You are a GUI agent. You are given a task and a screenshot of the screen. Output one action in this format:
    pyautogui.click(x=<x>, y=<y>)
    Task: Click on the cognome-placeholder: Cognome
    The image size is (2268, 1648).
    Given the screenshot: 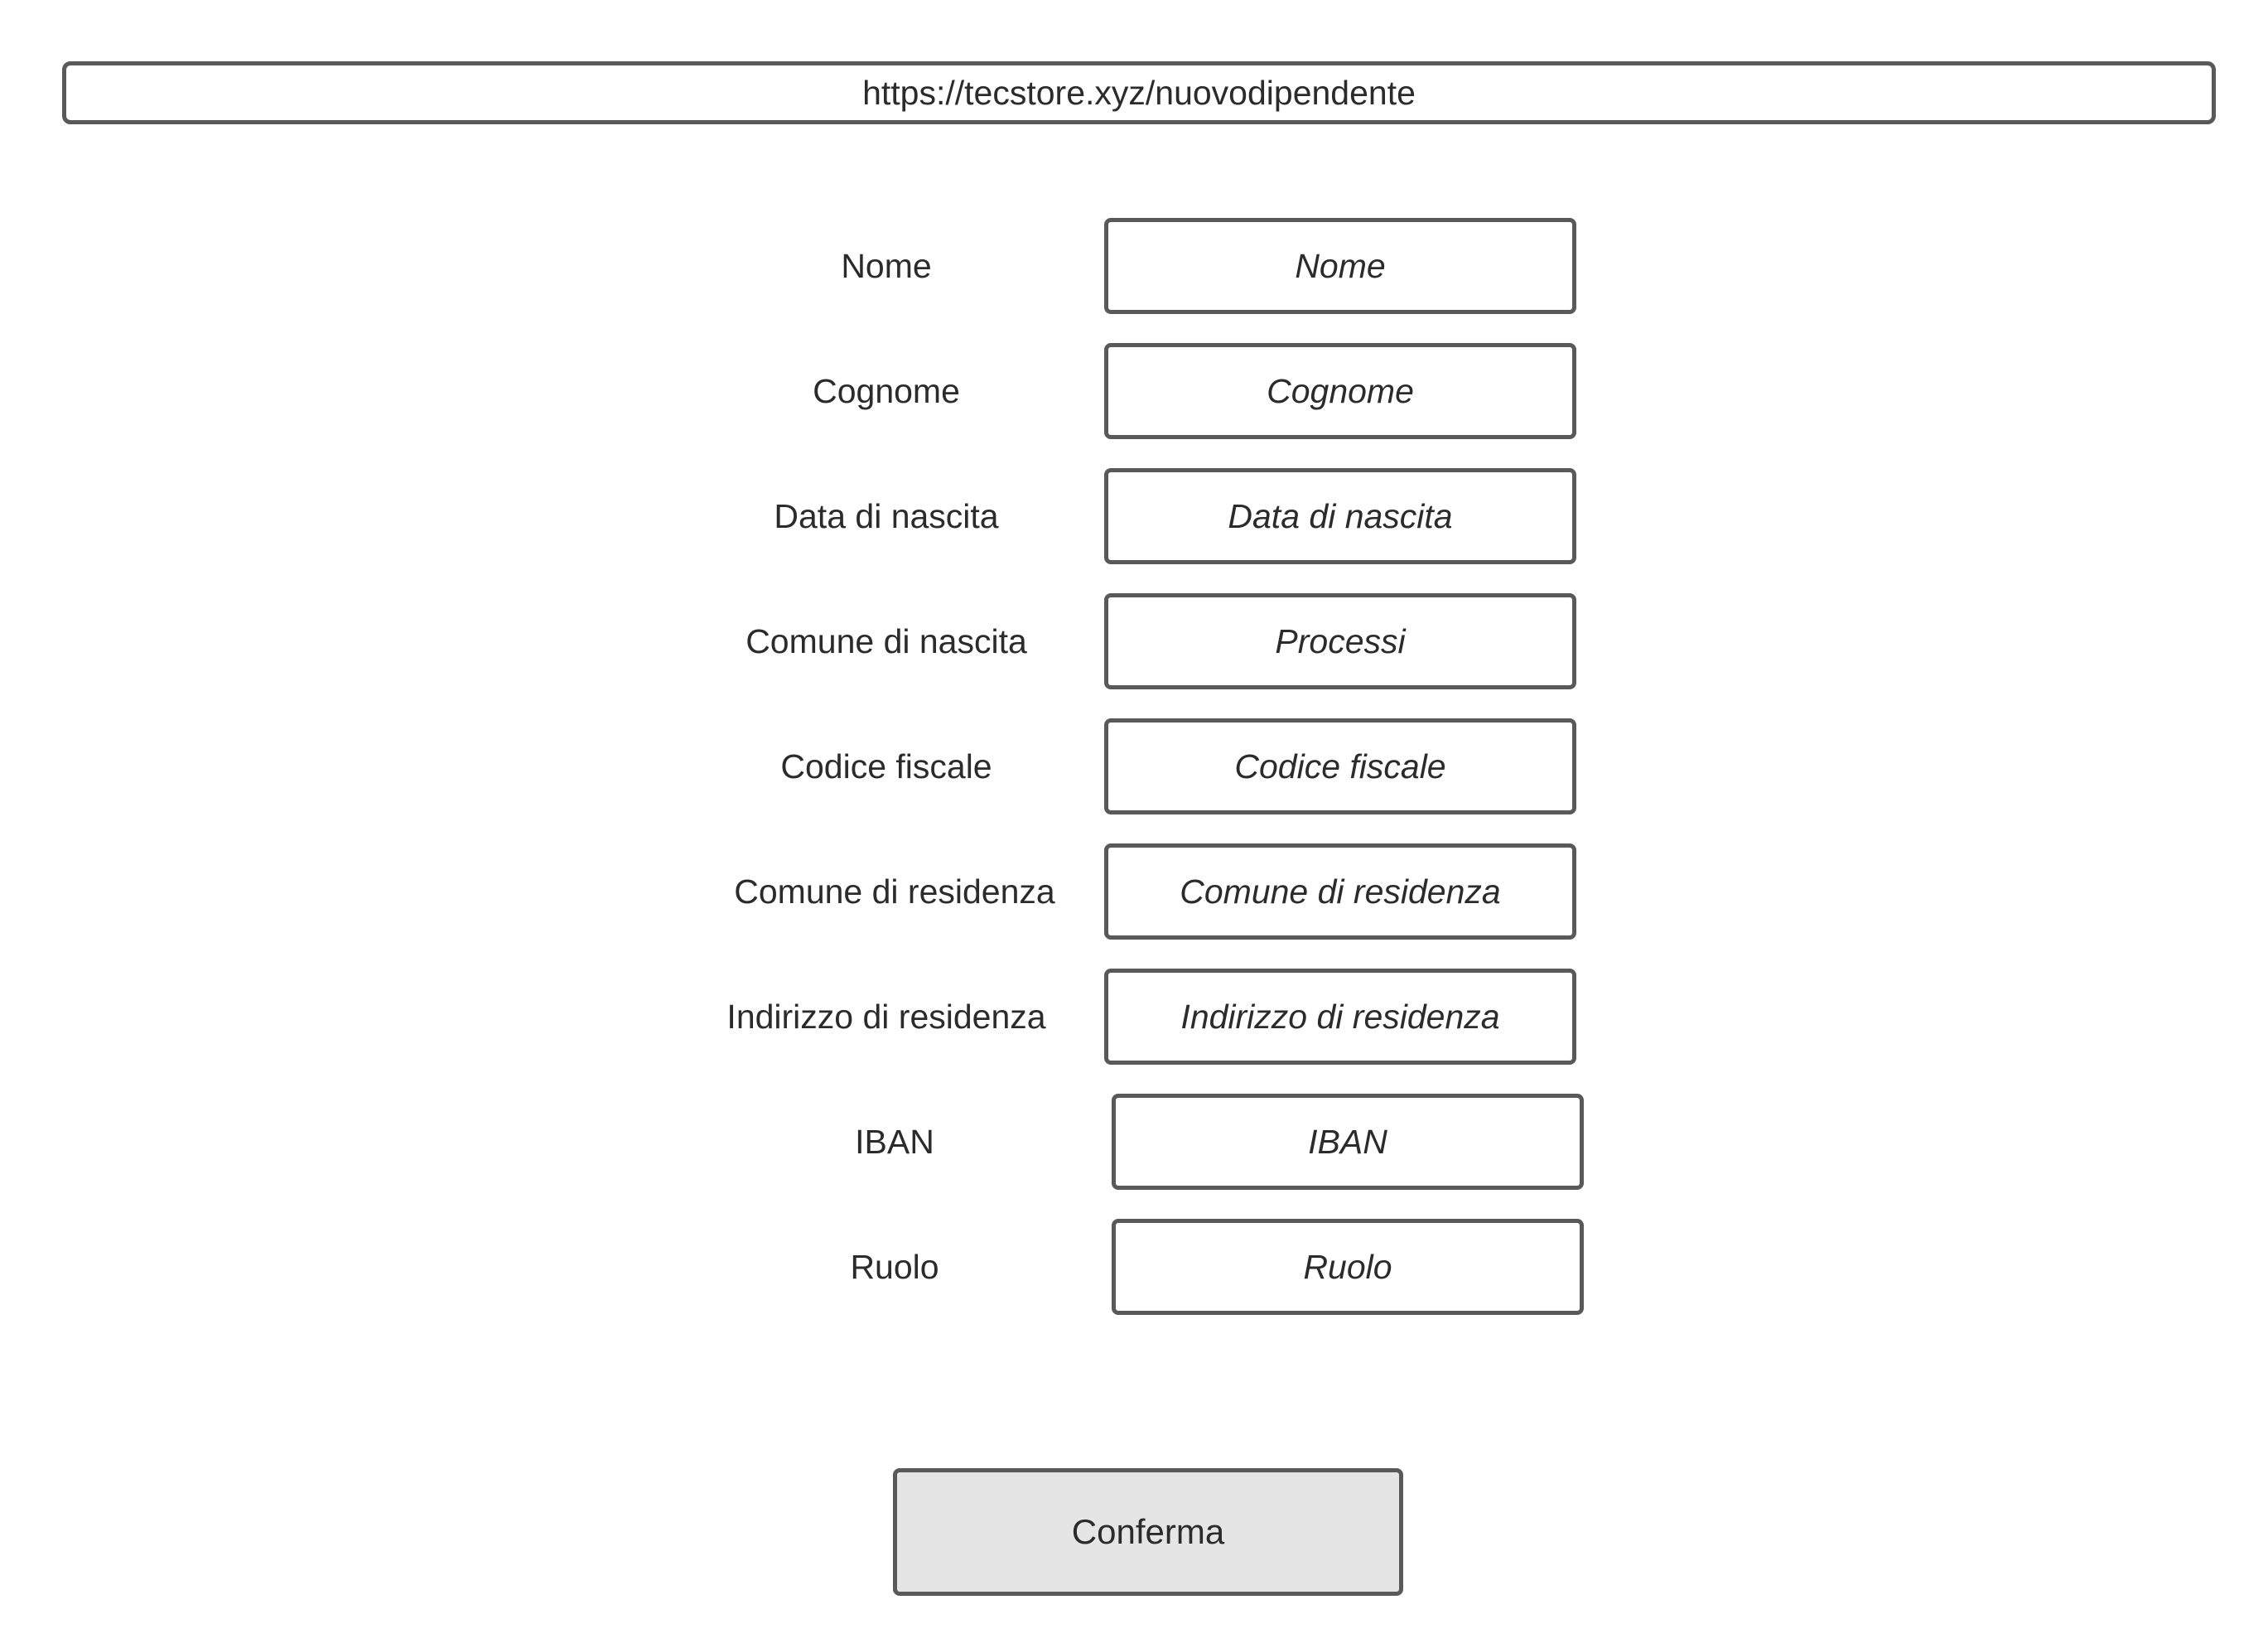 What is the action you would take?
    pyautogui.click(x=1340, y=390)
    